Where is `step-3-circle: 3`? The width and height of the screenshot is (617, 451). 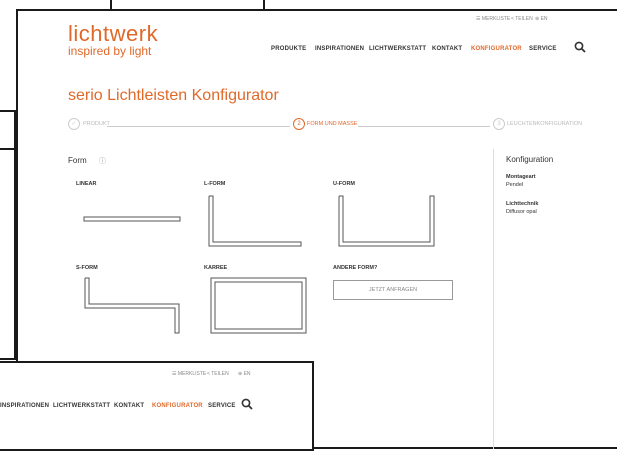
step-3-circle: 3 is located at coordinates (499, 124).